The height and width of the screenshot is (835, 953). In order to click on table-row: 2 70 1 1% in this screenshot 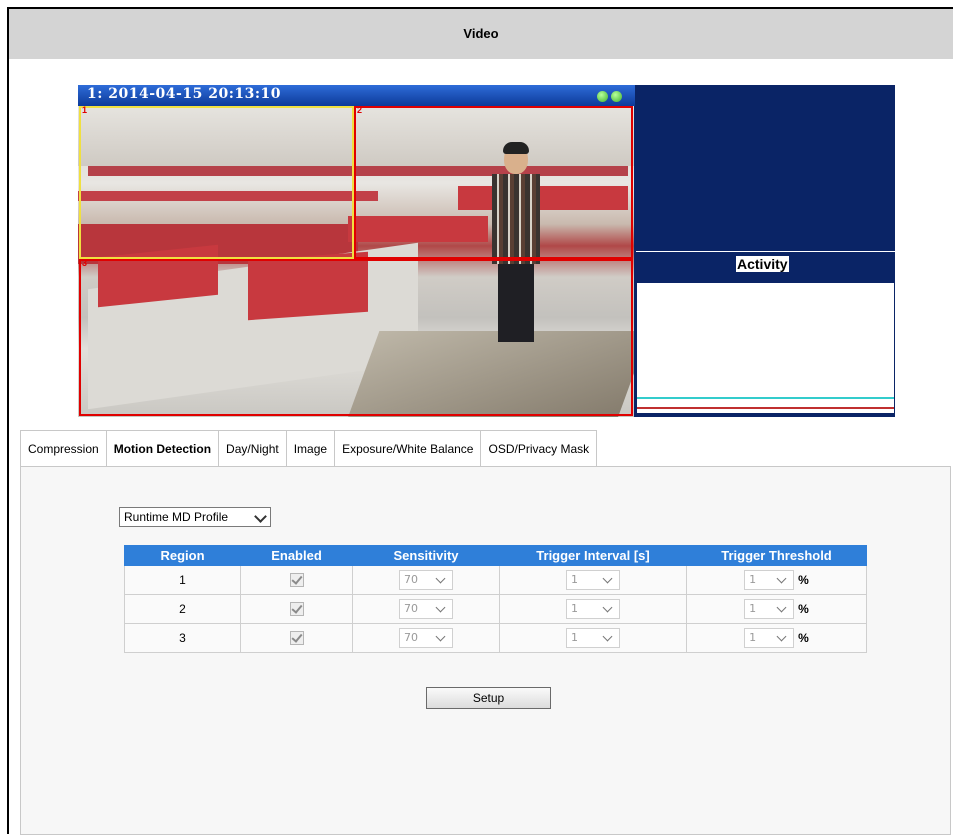, I will do `click(495, 609)`.